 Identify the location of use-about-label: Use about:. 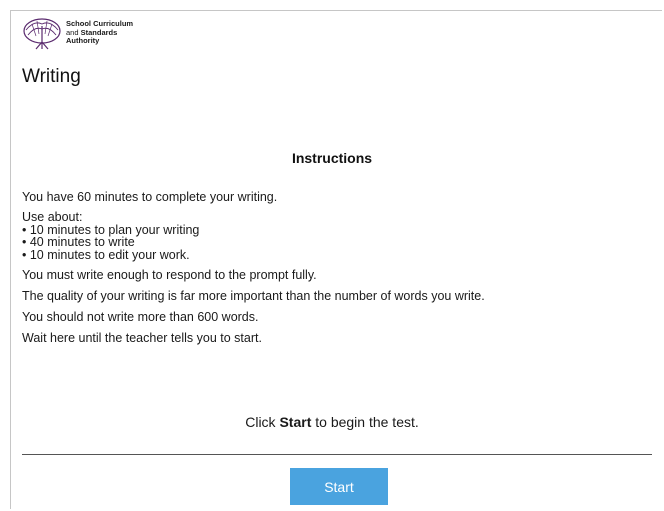
(52, 217).